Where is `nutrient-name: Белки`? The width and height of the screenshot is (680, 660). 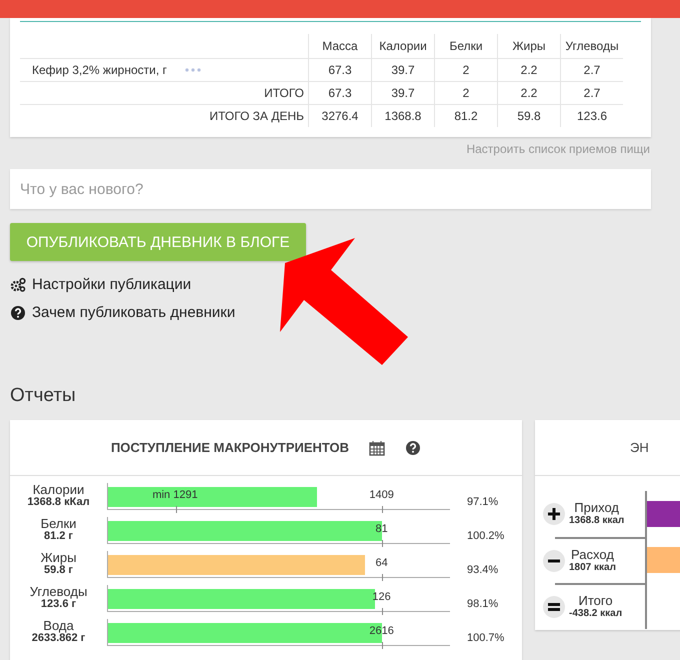 nutrient-name: Белки is located at coordinates (59, 523).